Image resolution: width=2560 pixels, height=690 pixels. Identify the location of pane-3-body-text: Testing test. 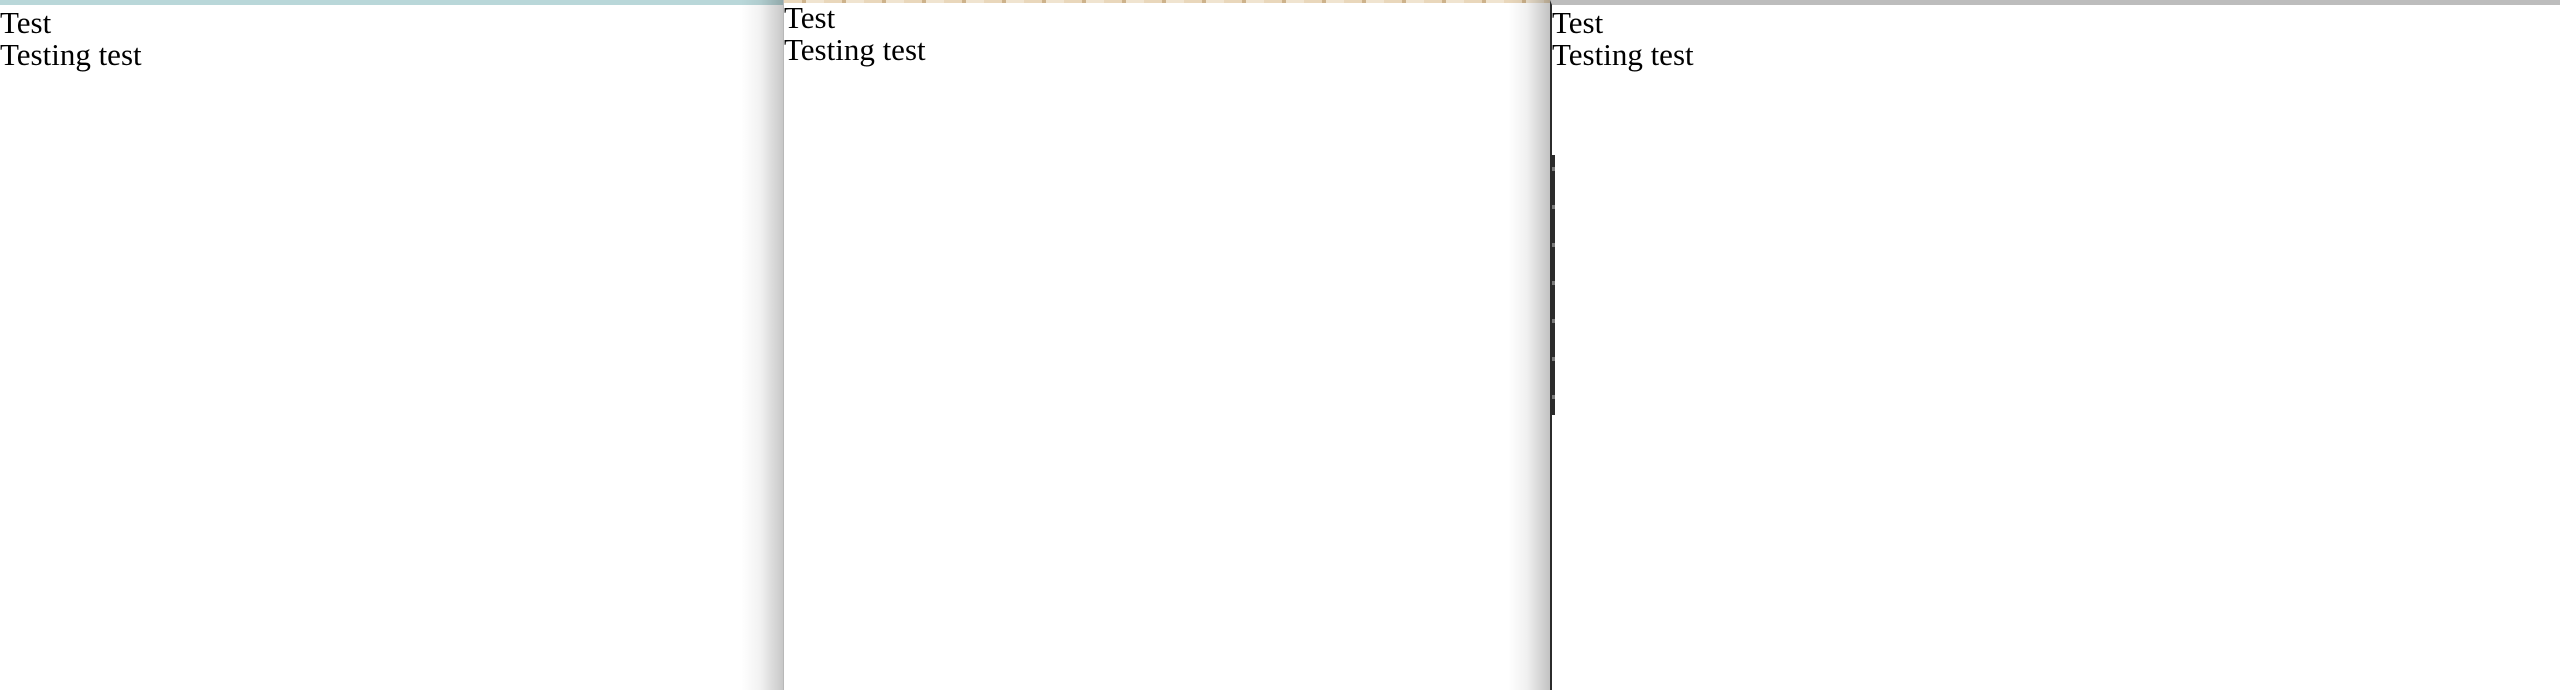
(1623, 54).